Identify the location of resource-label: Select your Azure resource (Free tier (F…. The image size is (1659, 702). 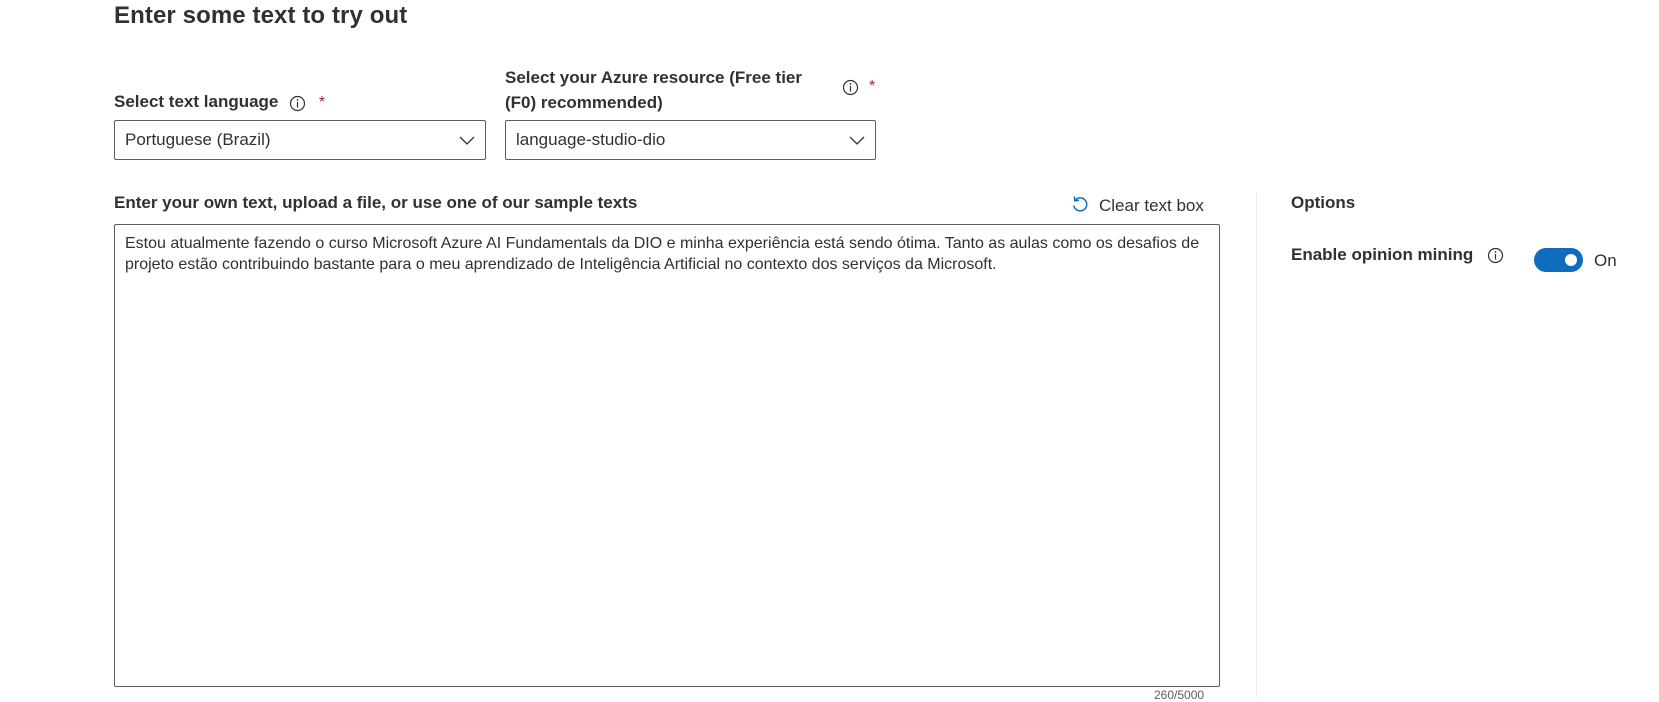
(655, 90).